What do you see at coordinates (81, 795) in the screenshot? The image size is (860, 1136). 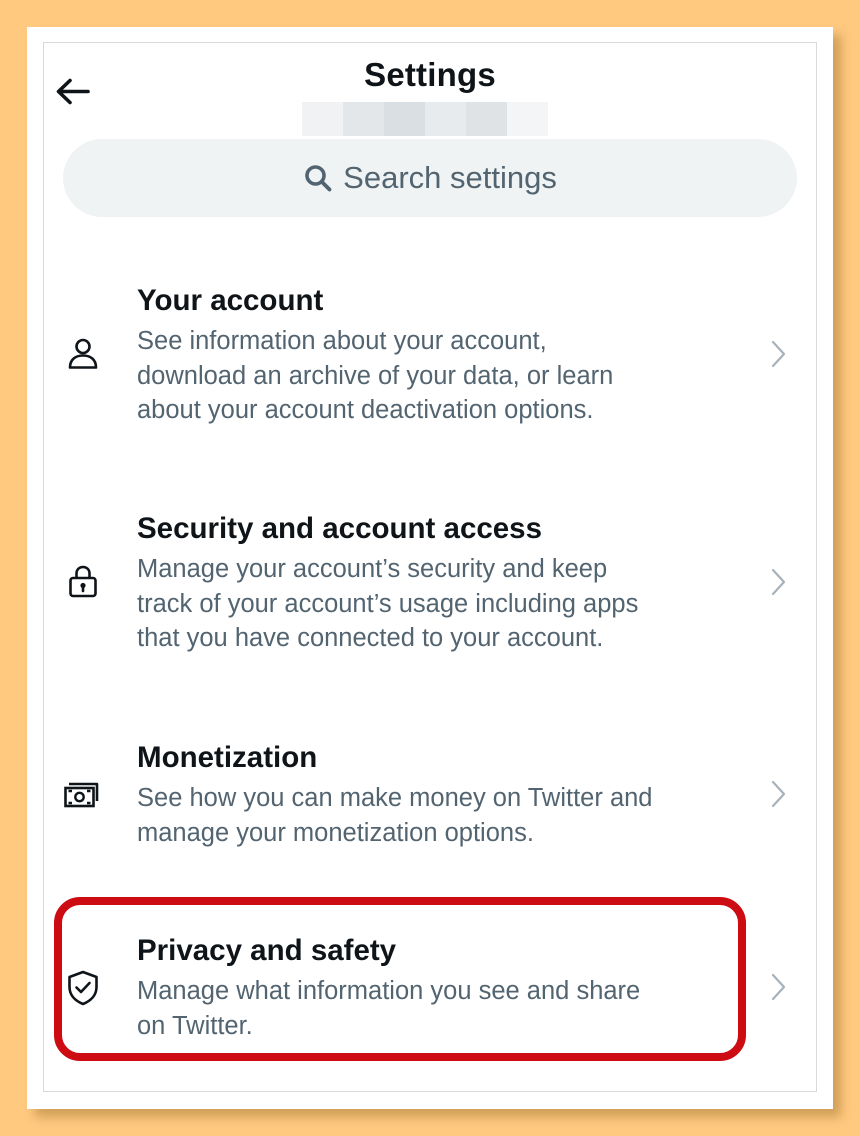 I see `money-icon` at bounding box center [81, 795].